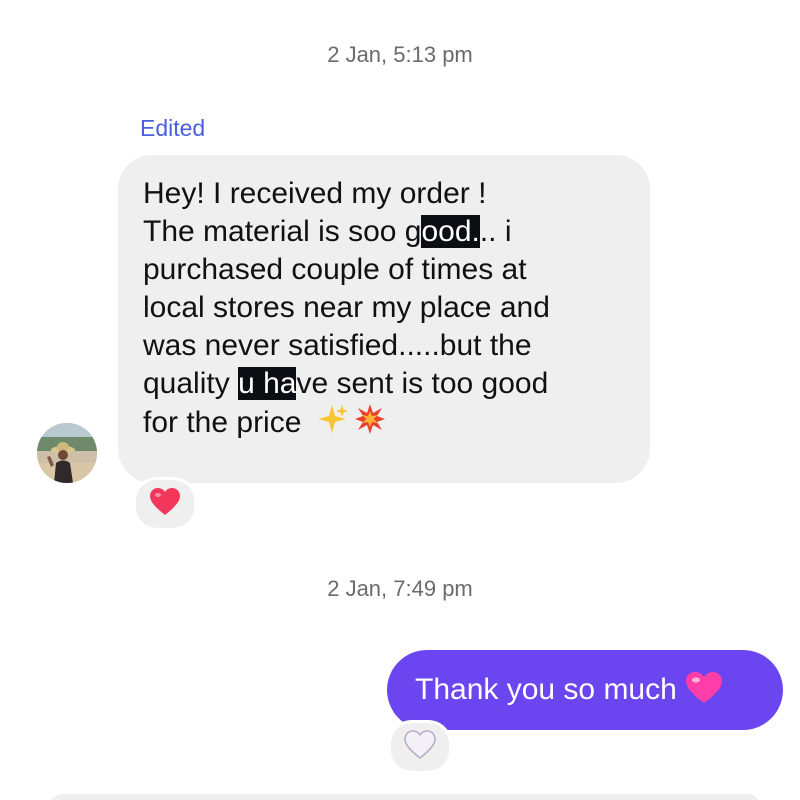 This screenshot has width=800, height=800. Describe the element at coordinates (282, 231) in the screenshot. I see `message-text: The material is soo g` at that location.